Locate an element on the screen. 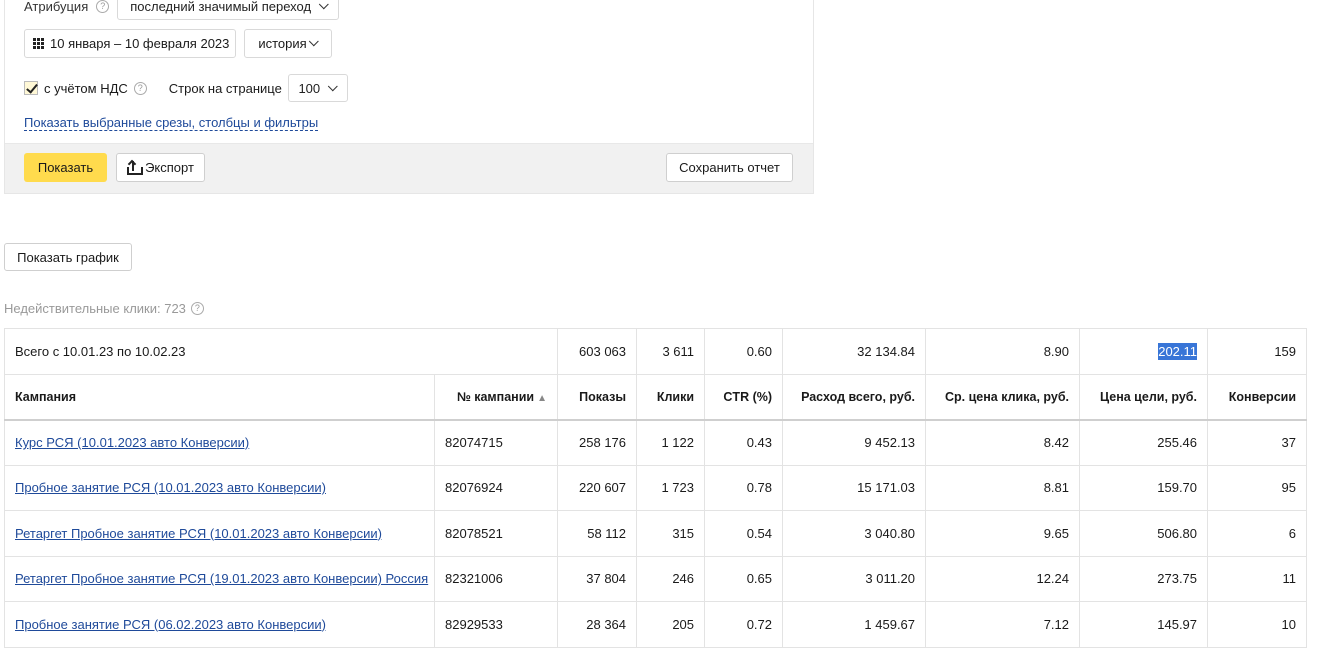  cost-per-goal-cell: 145.97 is located at coordinates (1144, 624).